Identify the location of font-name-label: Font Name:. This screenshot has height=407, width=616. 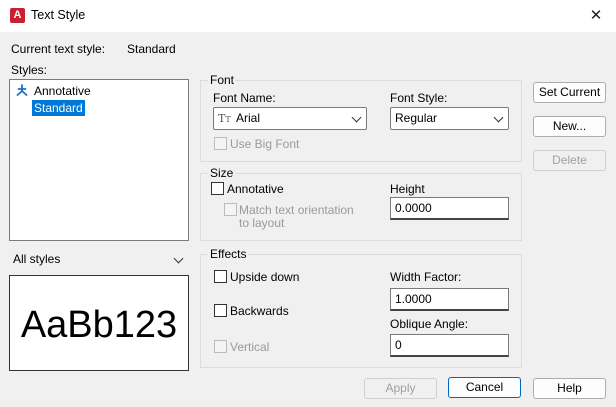
(244, 98).